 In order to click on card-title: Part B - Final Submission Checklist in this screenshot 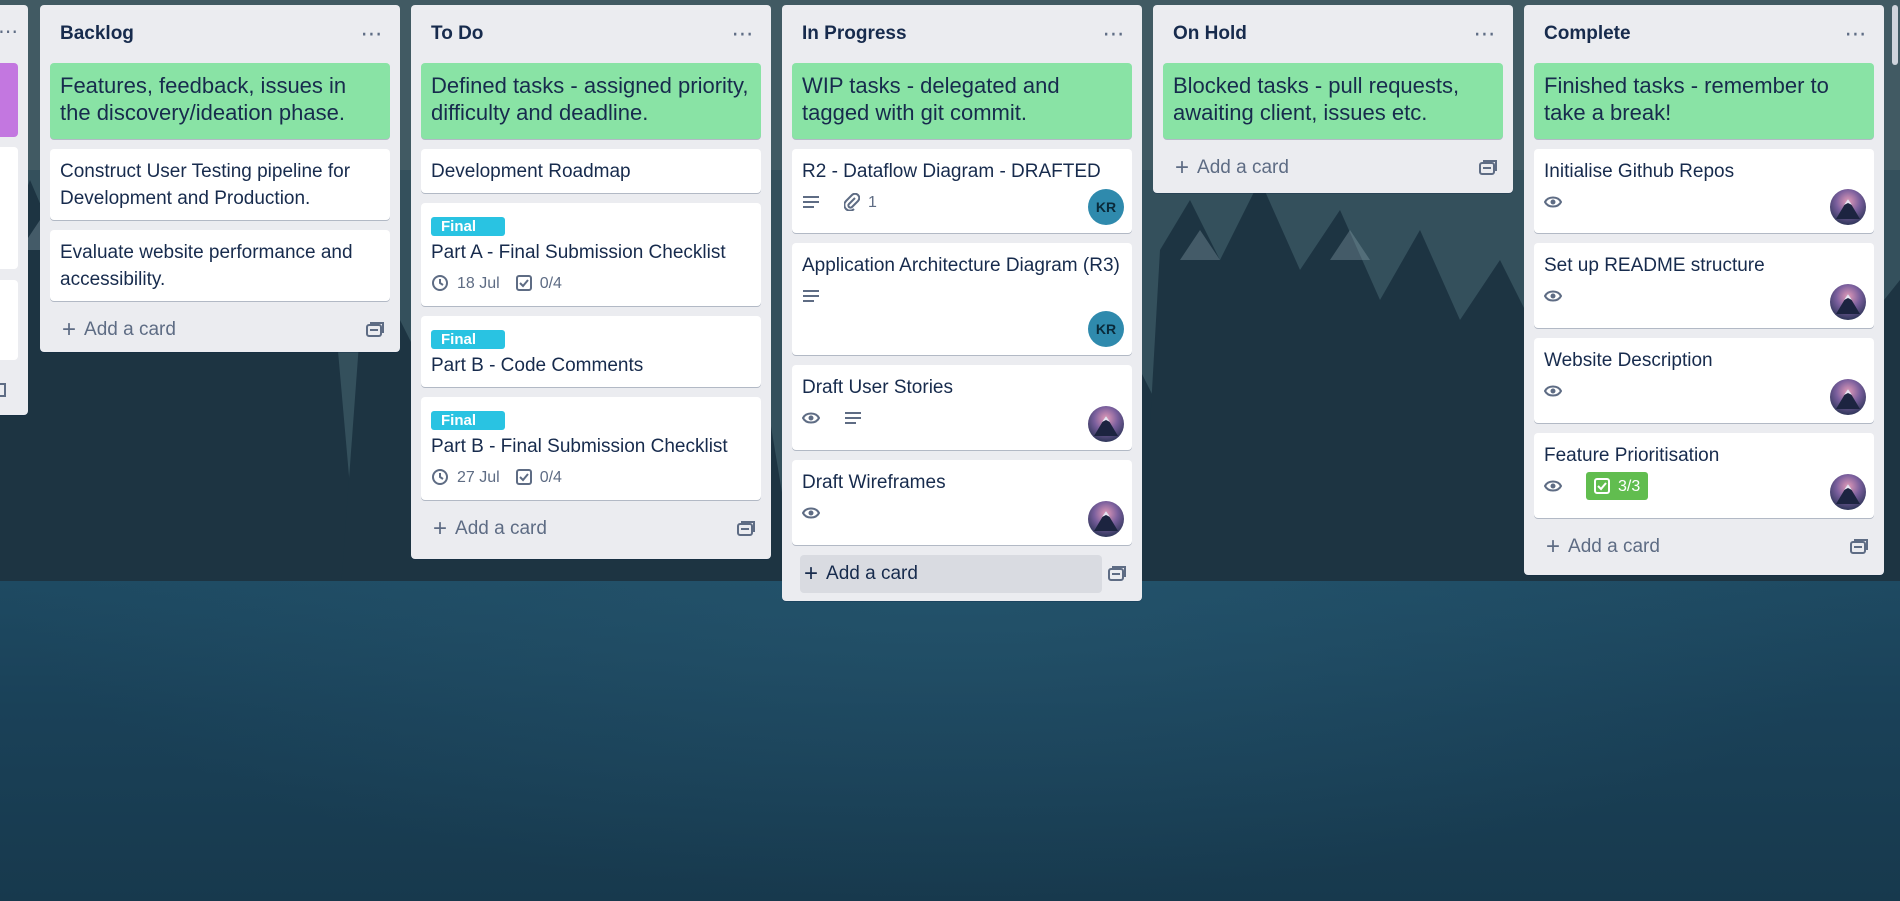, I will do `click(579, 446)`.